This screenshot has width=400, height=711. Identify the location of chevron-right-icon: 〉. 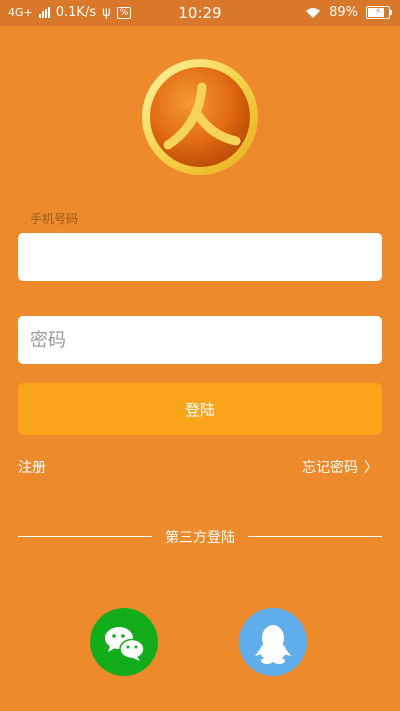
(371, 468).